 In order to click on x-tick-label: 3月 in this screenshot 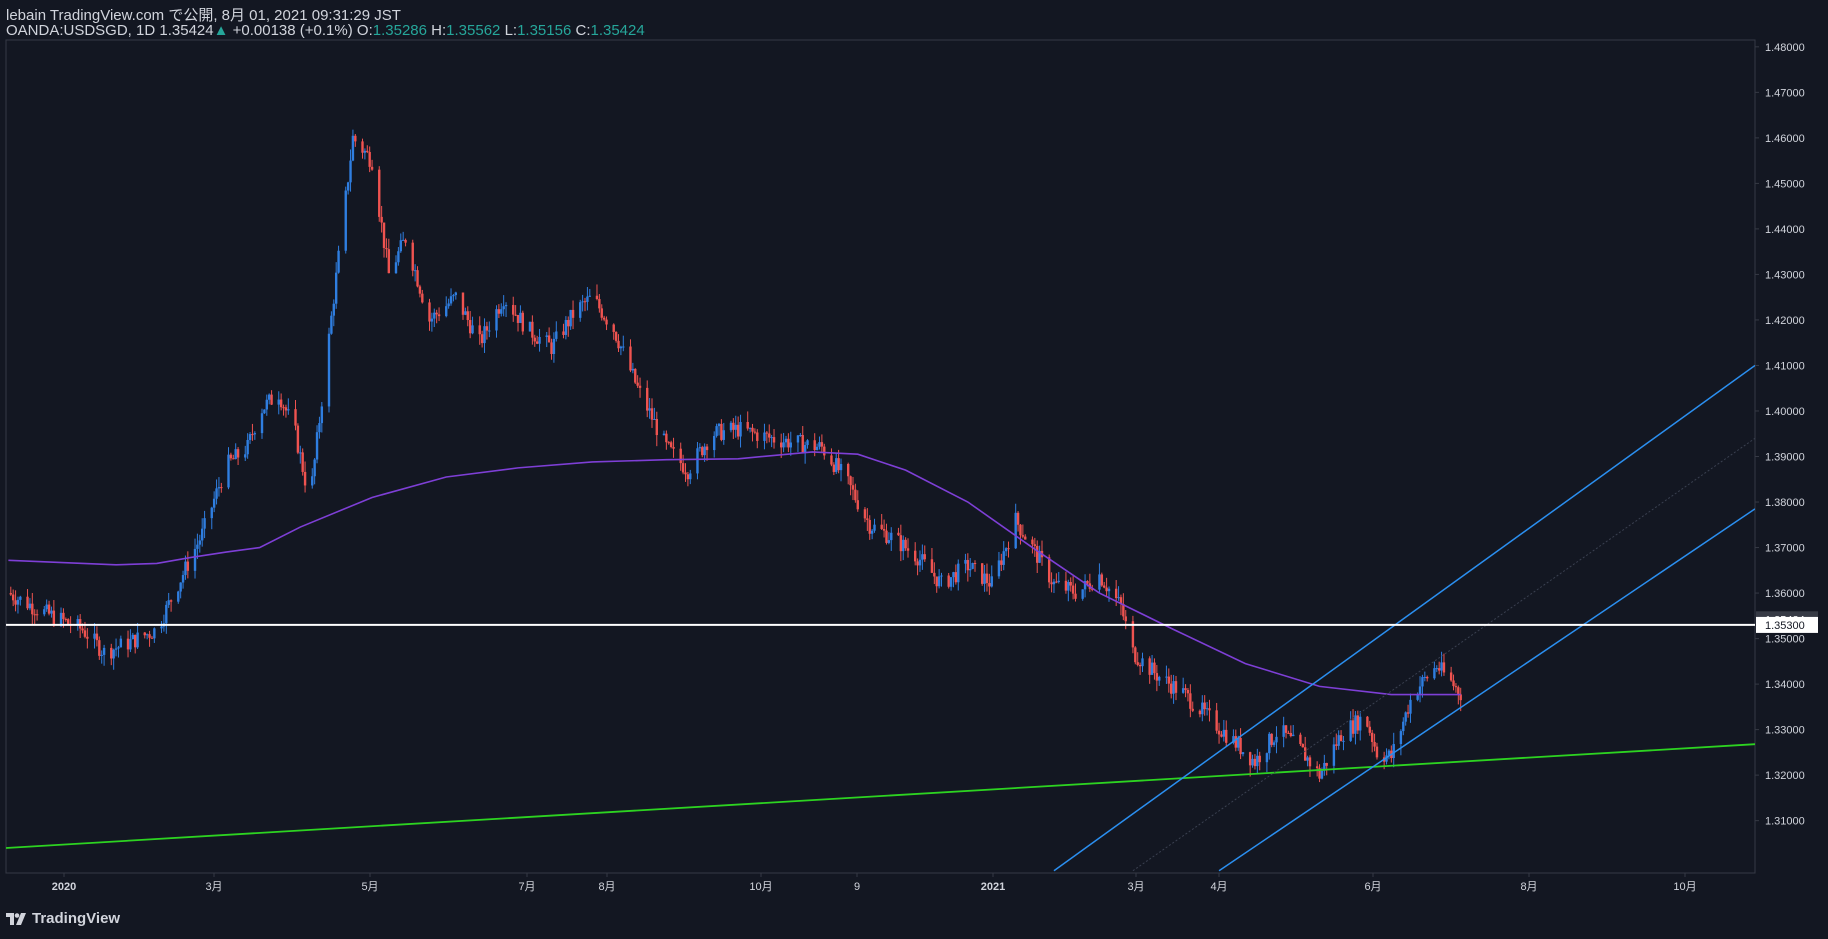, I will do `click(213, 887)`.